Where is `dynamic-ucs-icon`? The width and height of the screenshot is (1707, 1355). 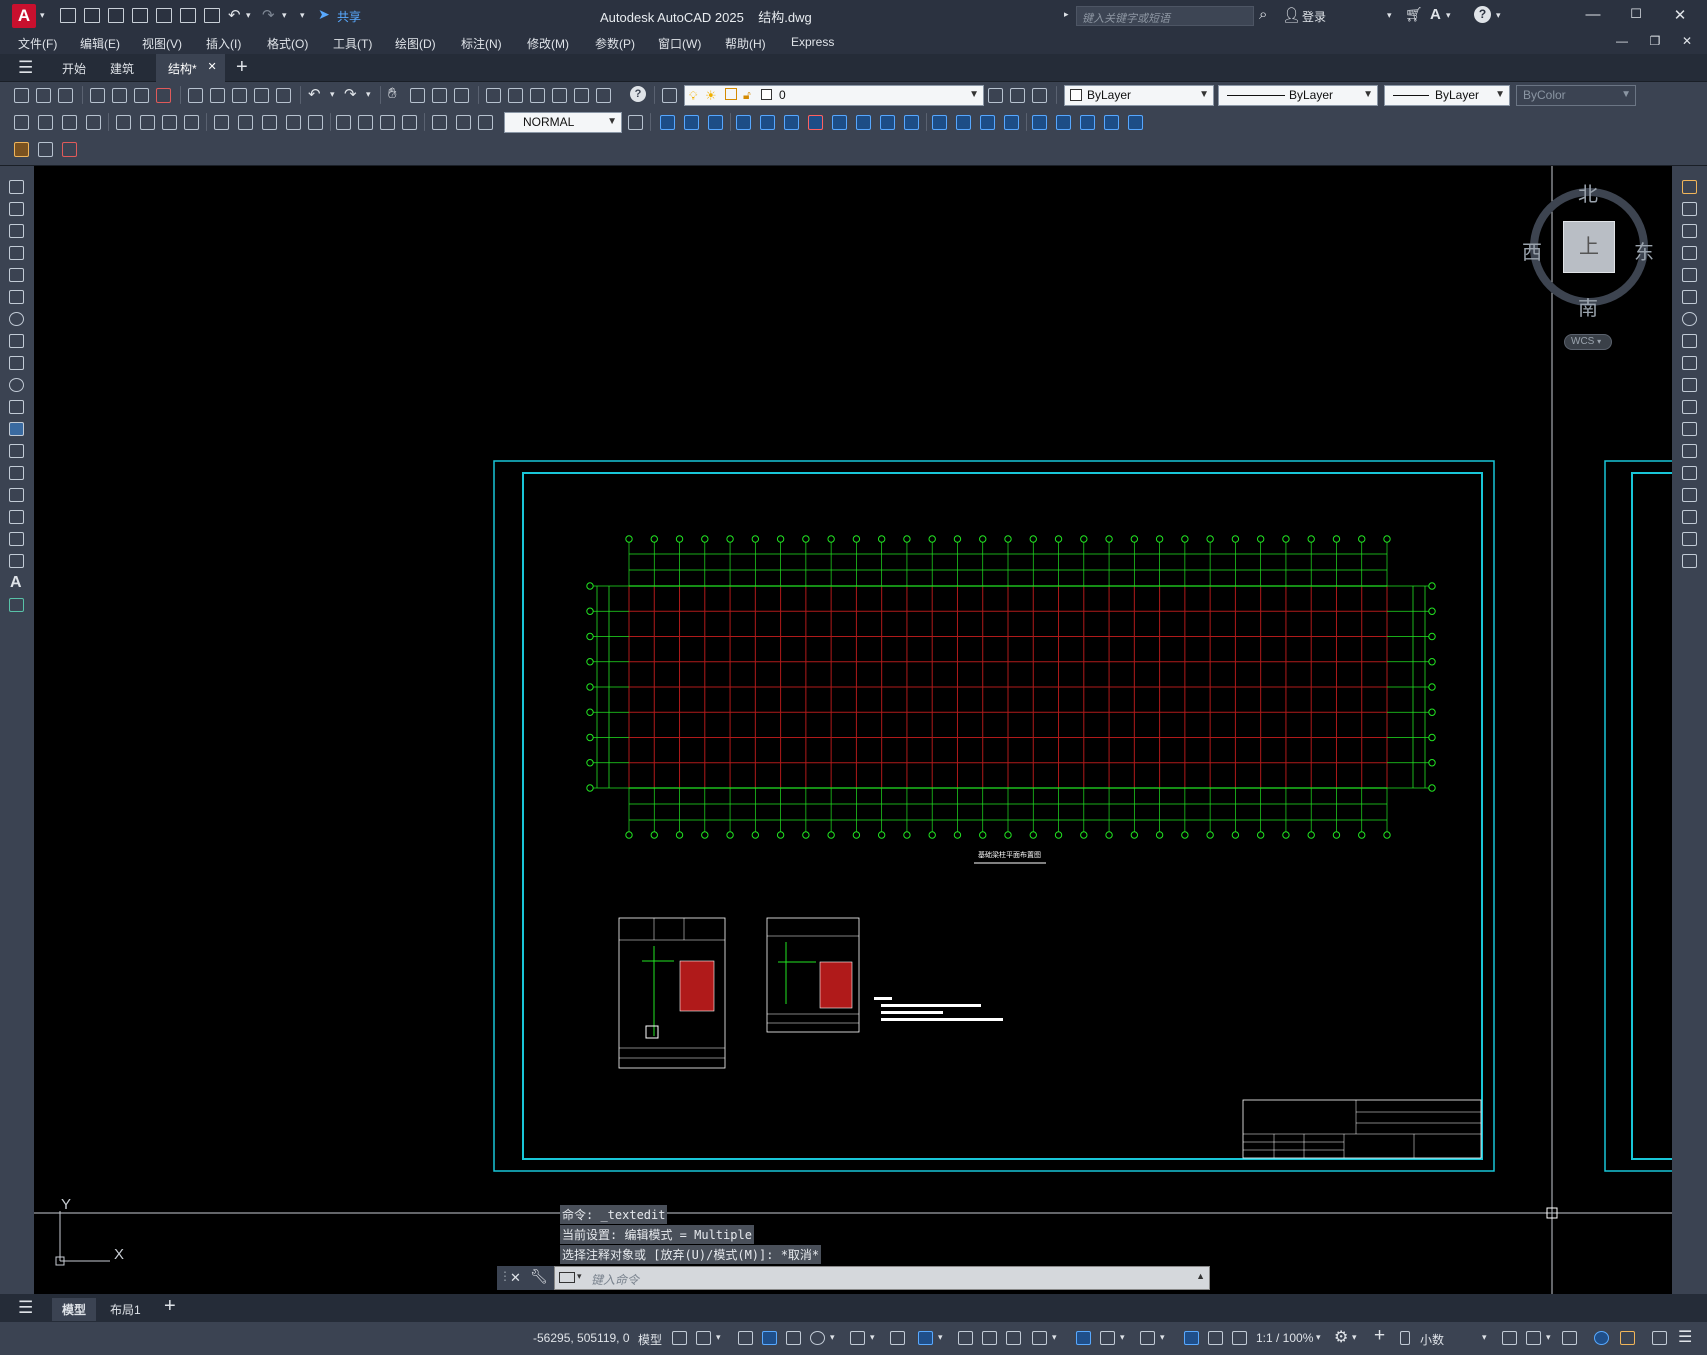
dynamic-ucs-icon is located at coordinates (1083, 1338).